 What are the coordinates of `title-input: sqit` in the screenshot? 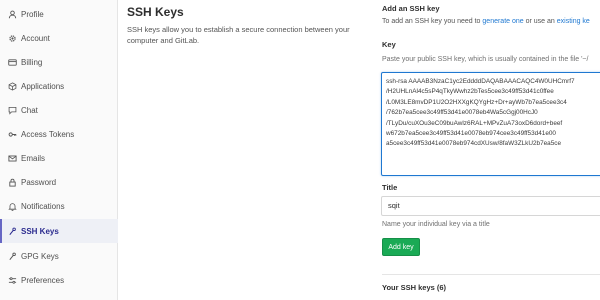 It's located at (490, 206).